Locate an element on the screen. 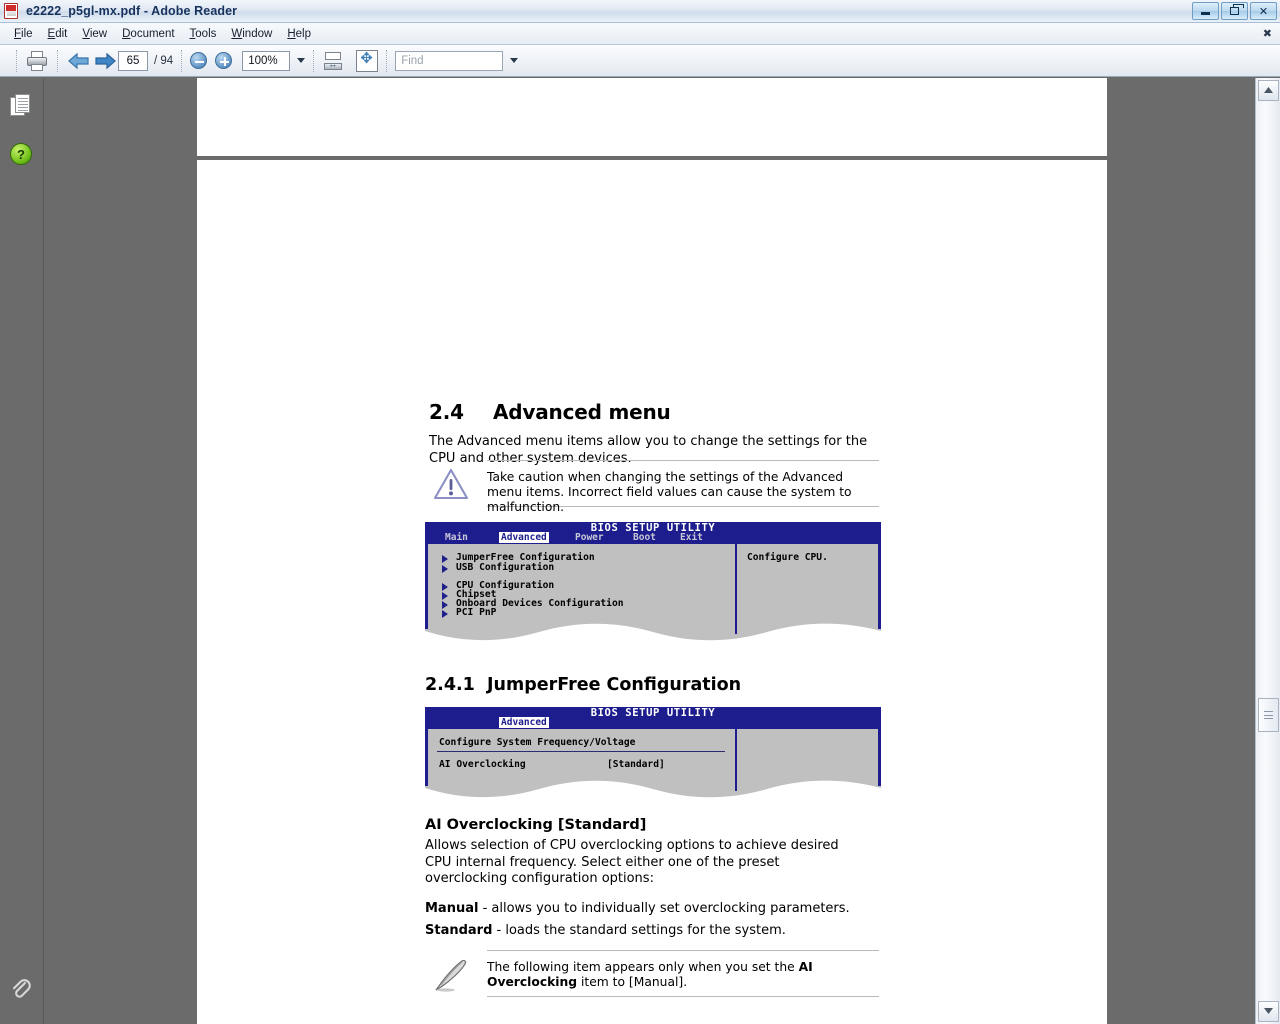 The width and height of the screenshot is (1280, 1024). vertical-scrollbar is located at coordinates (1267, 551).